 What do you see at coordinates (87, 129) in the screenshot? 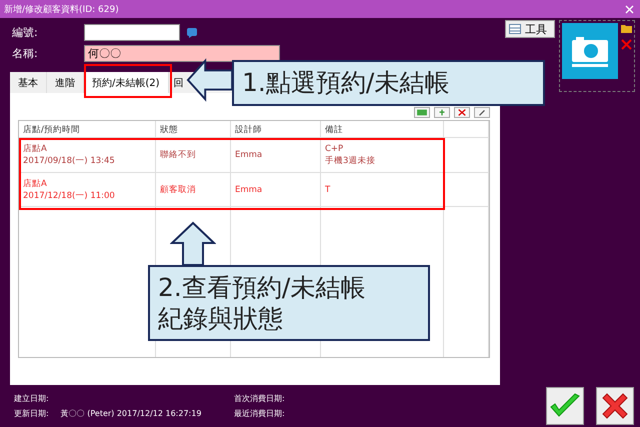
I see `column-header: 店點/預約時間` at bounding box center [87, 129].